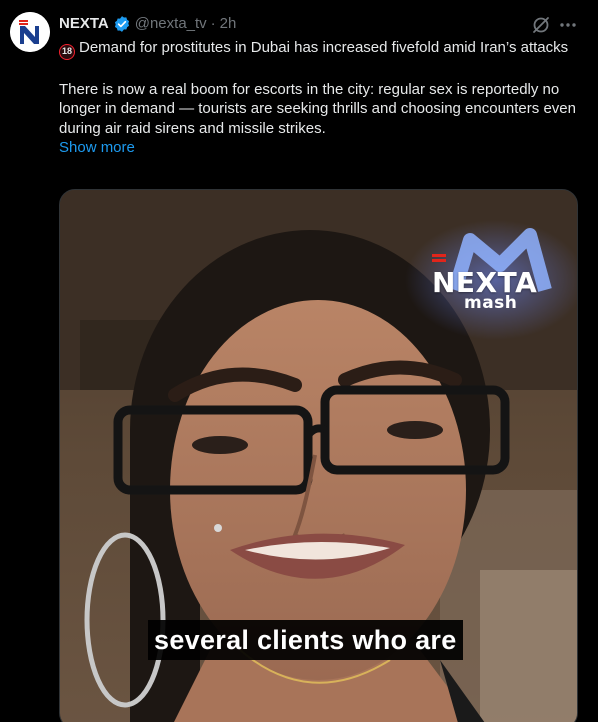  Describe the element at coordinates (67, 52) in the screenshot. I see `18-plus-icon: 18` at that location.